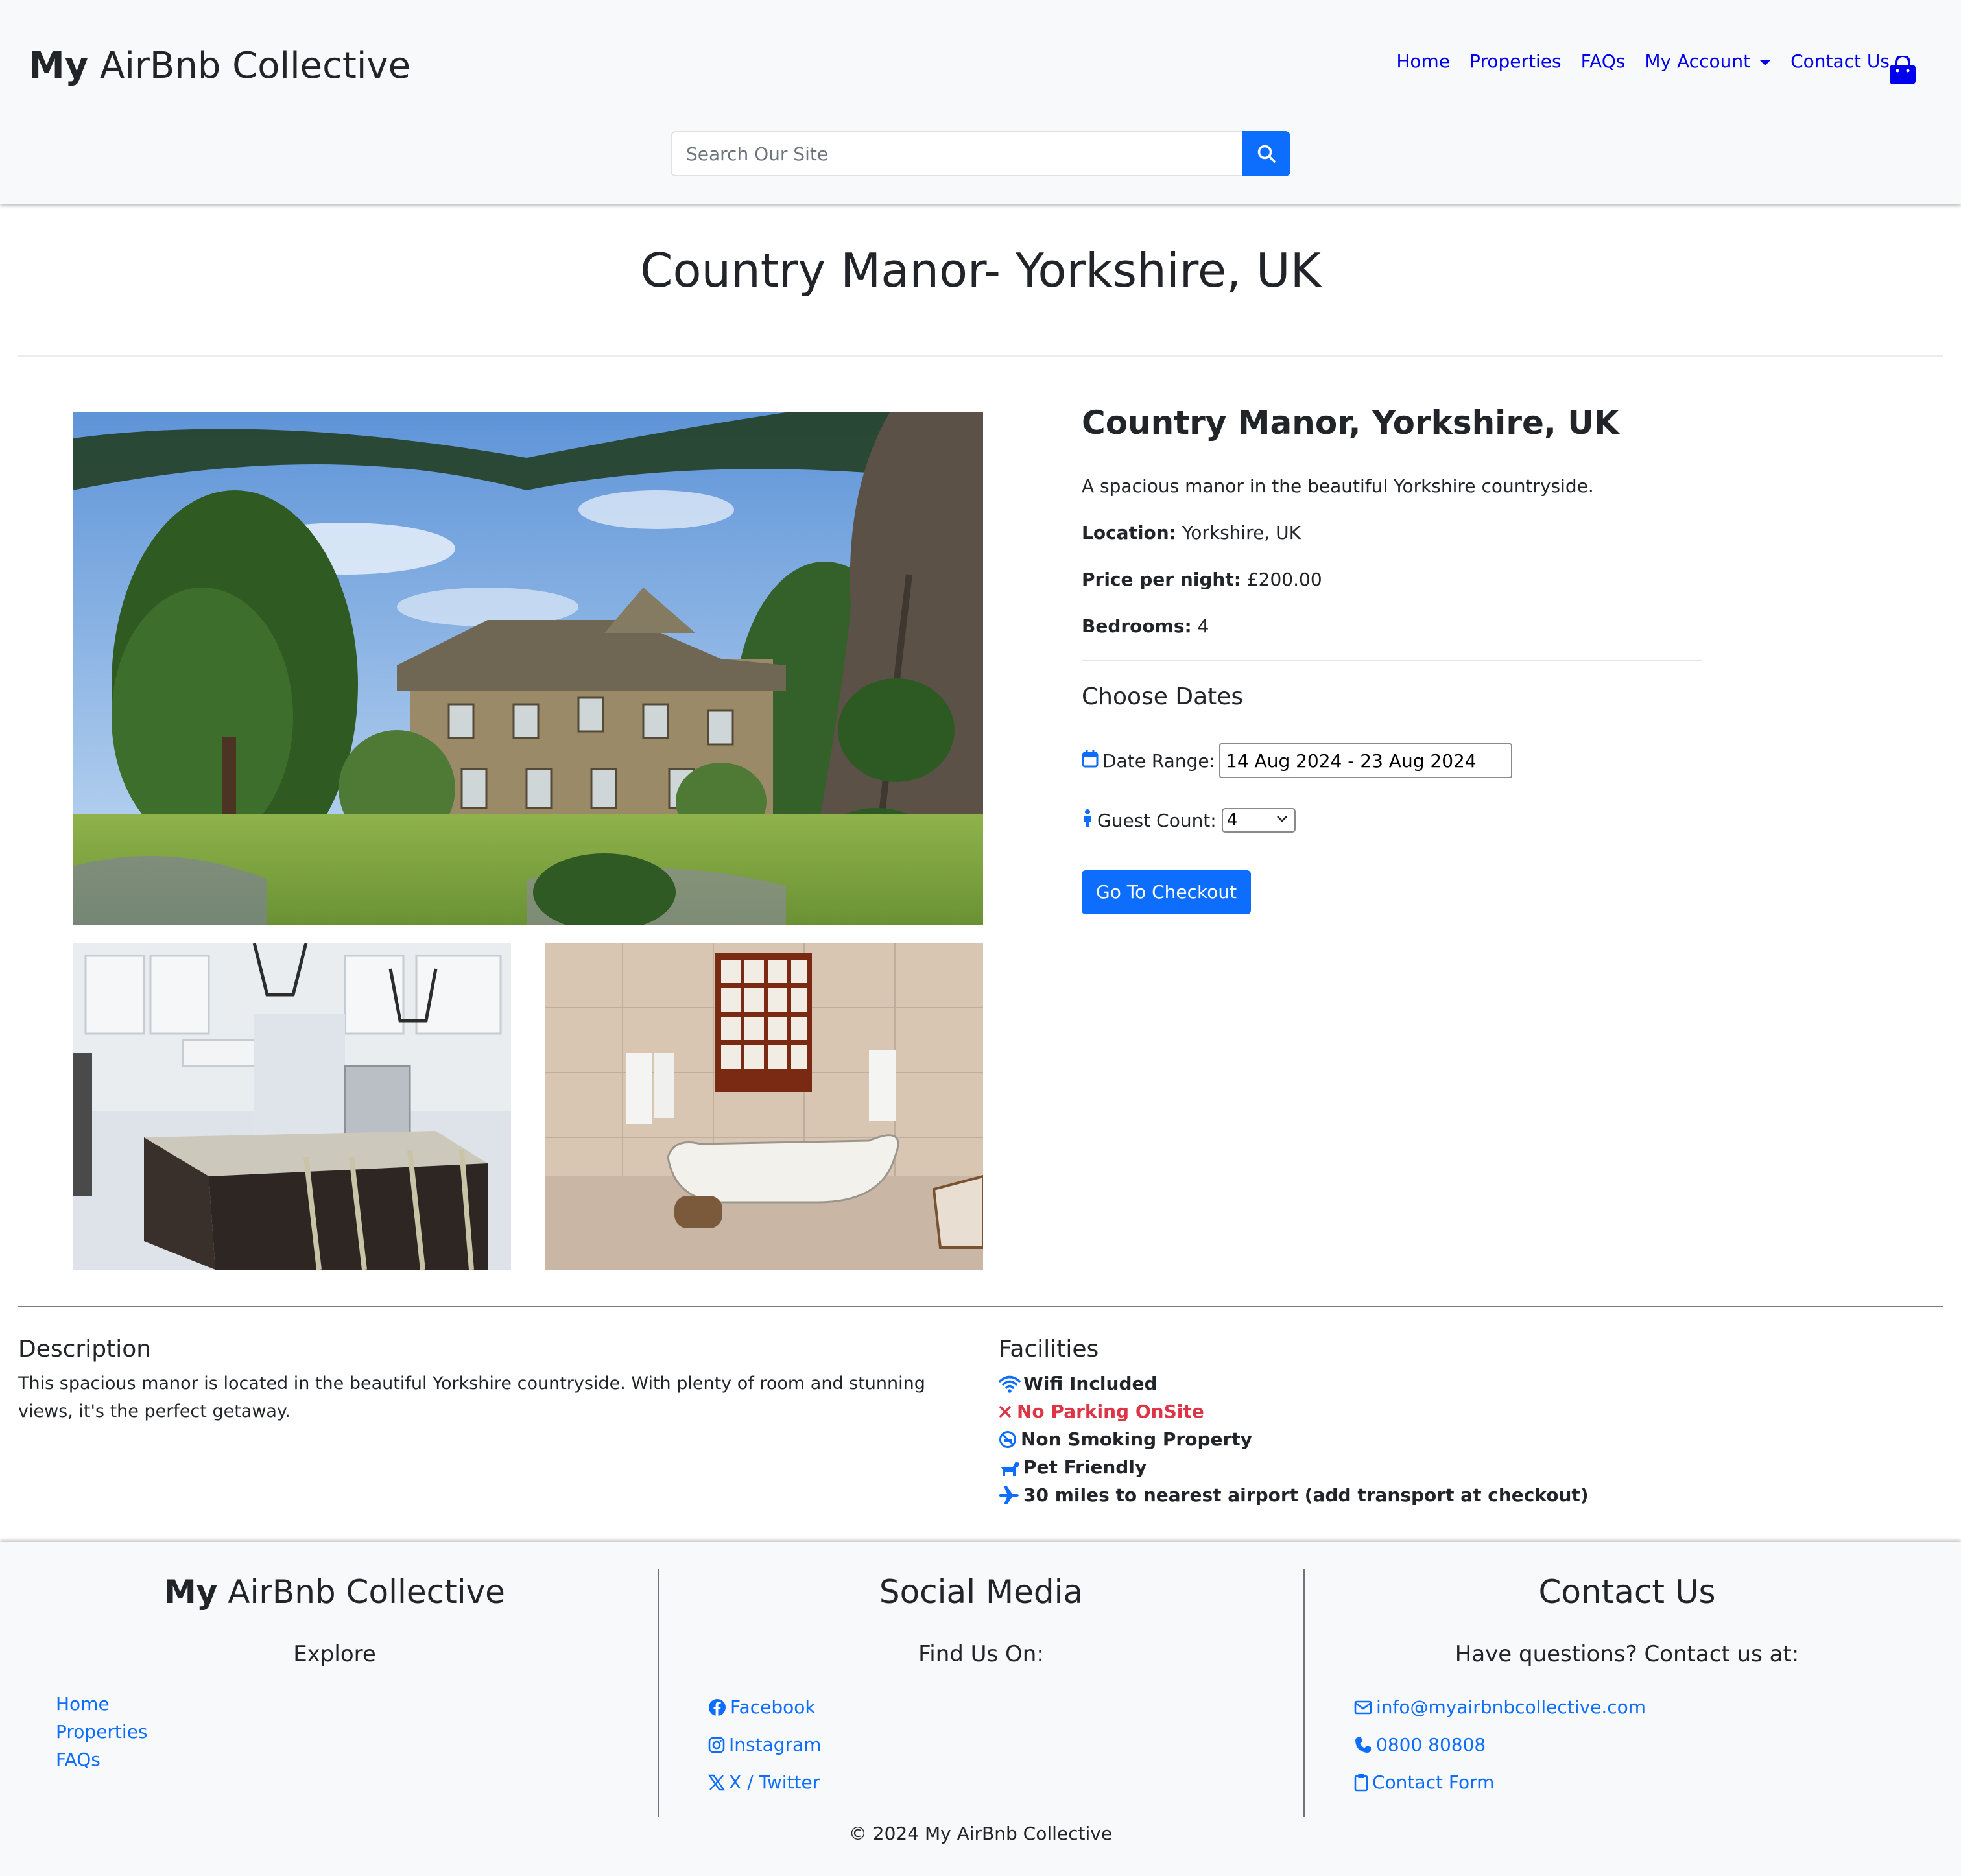 This screenshot has width=1961, height=1876. What do you see at coordinates (361, 1592) in the screenshot?
I see `footer-brand-rest: AirBnb Collective` at bounding box center [361, 1592].